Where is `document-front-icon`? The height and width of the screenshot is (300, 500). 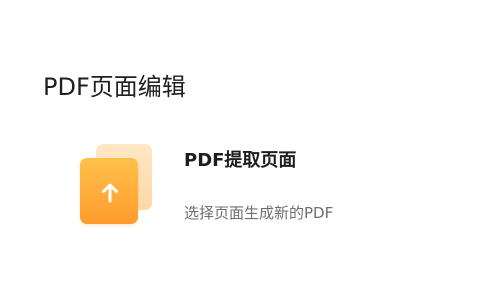
document-front-icon is located at coordinates (109, 191).